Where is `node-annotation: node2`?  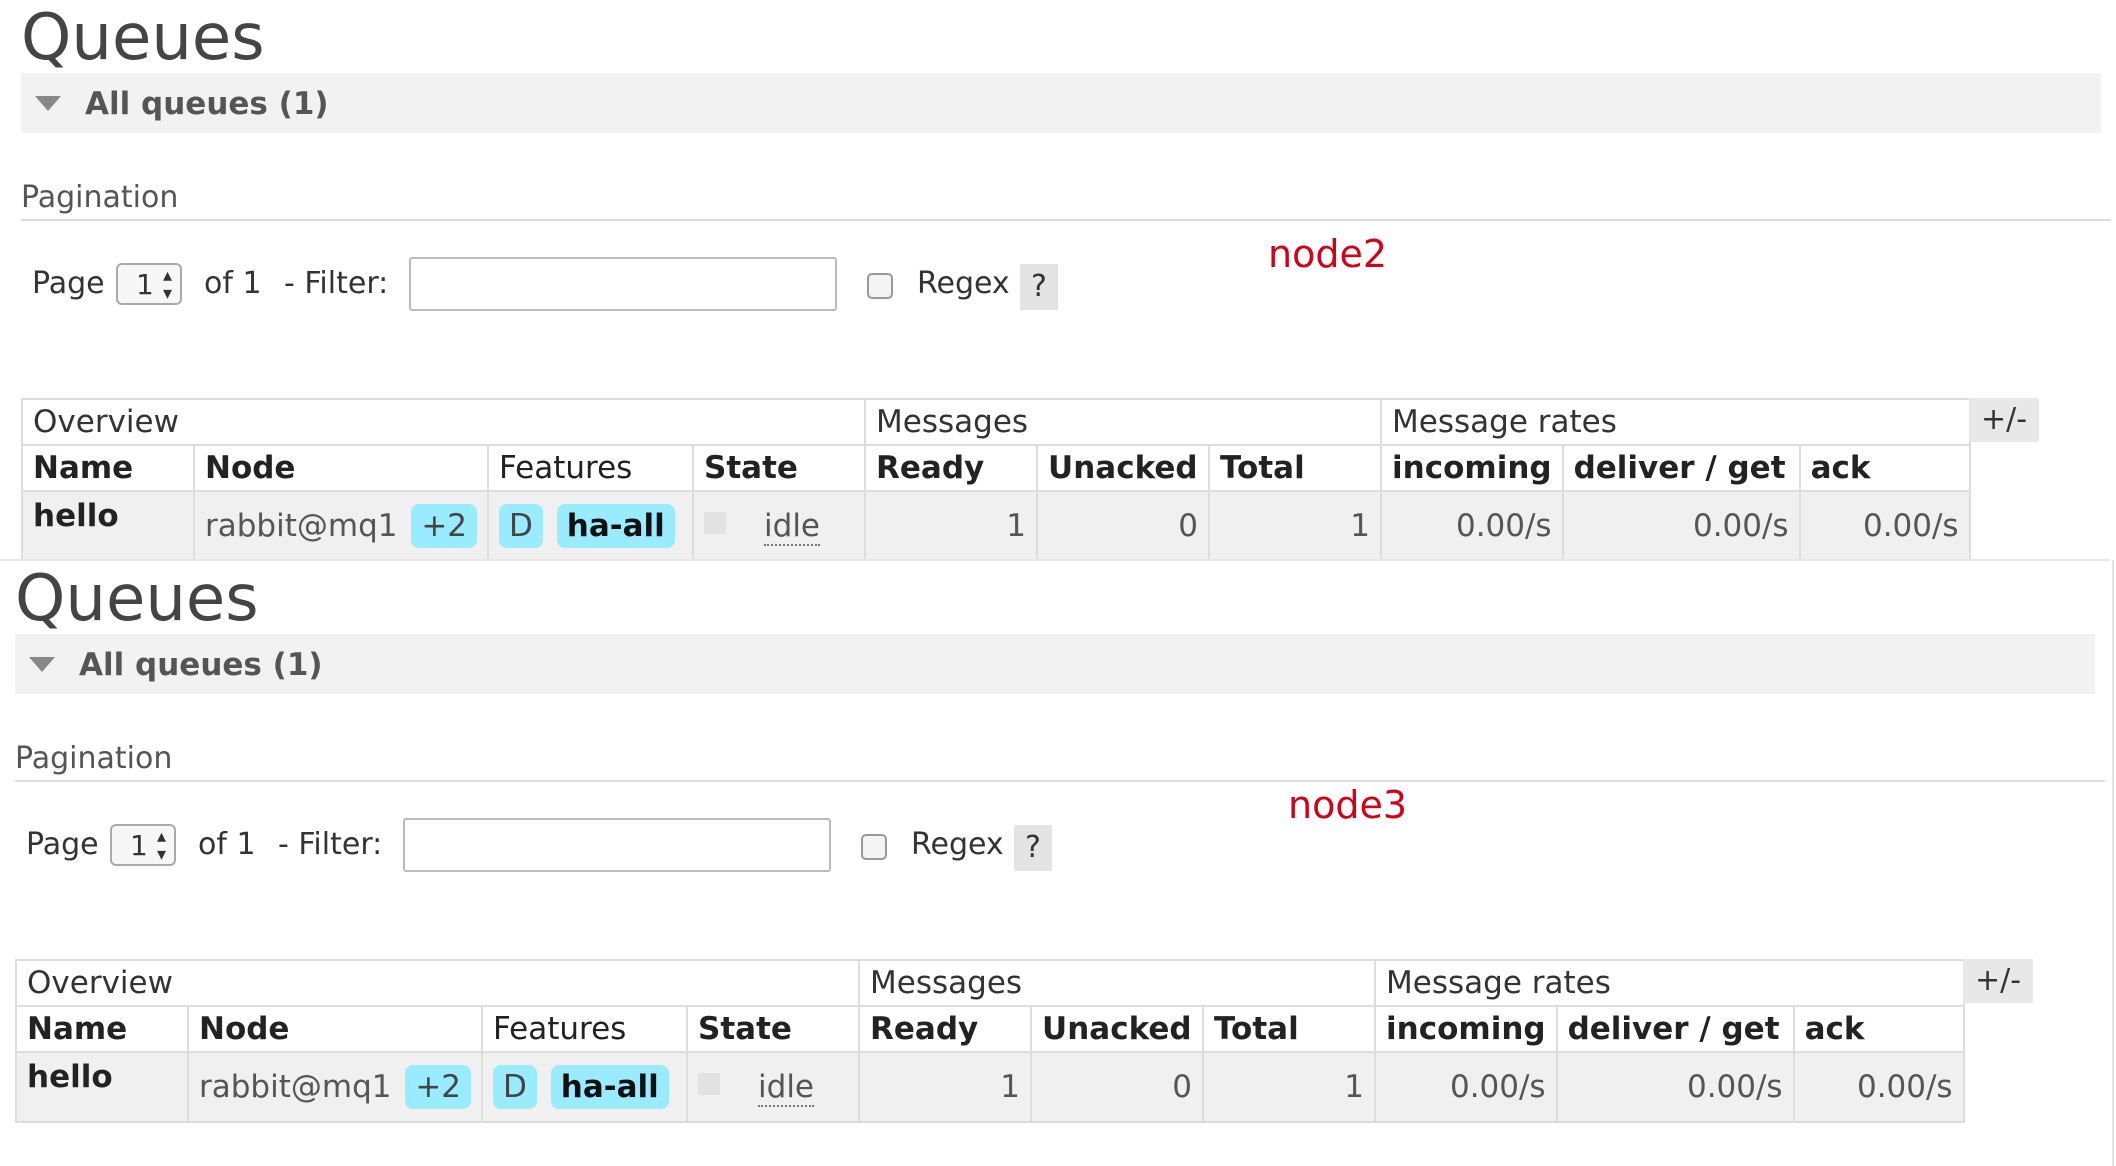
node-annotation: node2 is located at coordinates (1328, 254).